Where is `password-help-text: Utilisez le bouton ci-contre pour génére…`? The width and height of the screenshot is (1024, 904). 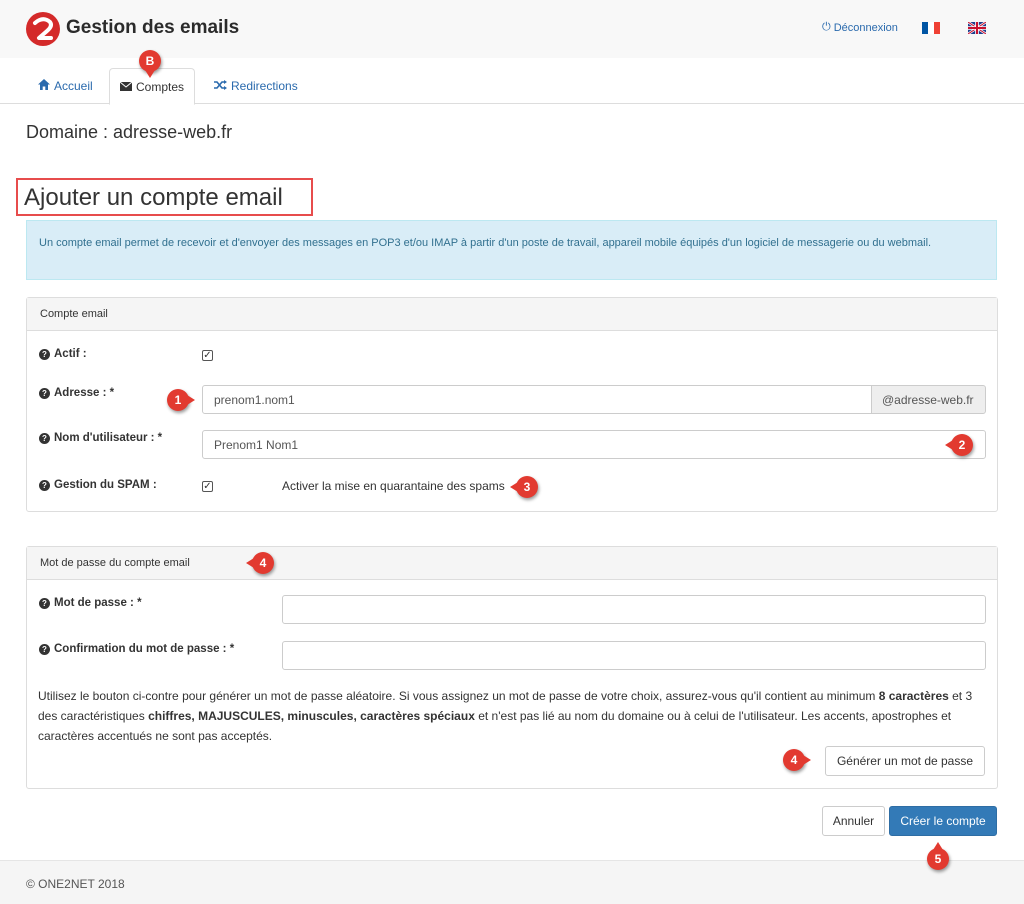 password-help-text: Utilisez le bouton ci-contre pour génére… is located at coordinates (513, 716).